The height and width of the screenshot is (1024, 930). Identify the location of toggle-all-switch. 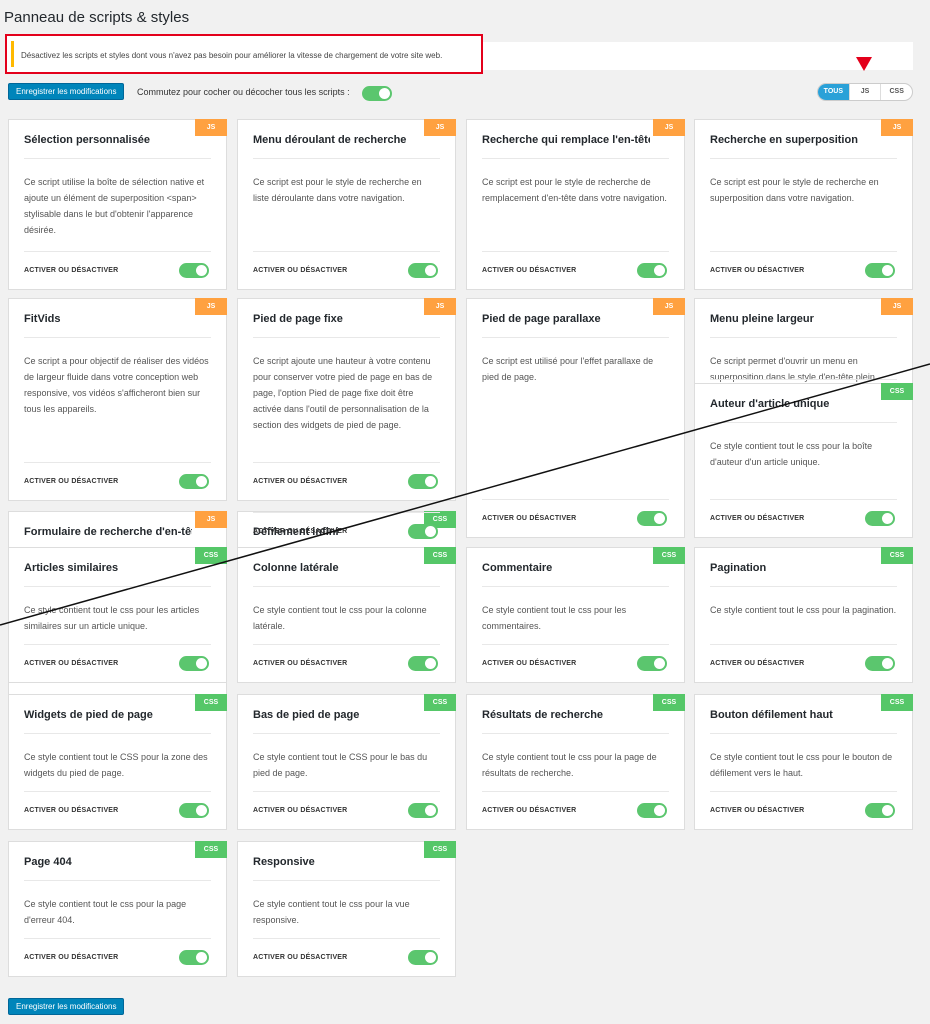
(377, 93).